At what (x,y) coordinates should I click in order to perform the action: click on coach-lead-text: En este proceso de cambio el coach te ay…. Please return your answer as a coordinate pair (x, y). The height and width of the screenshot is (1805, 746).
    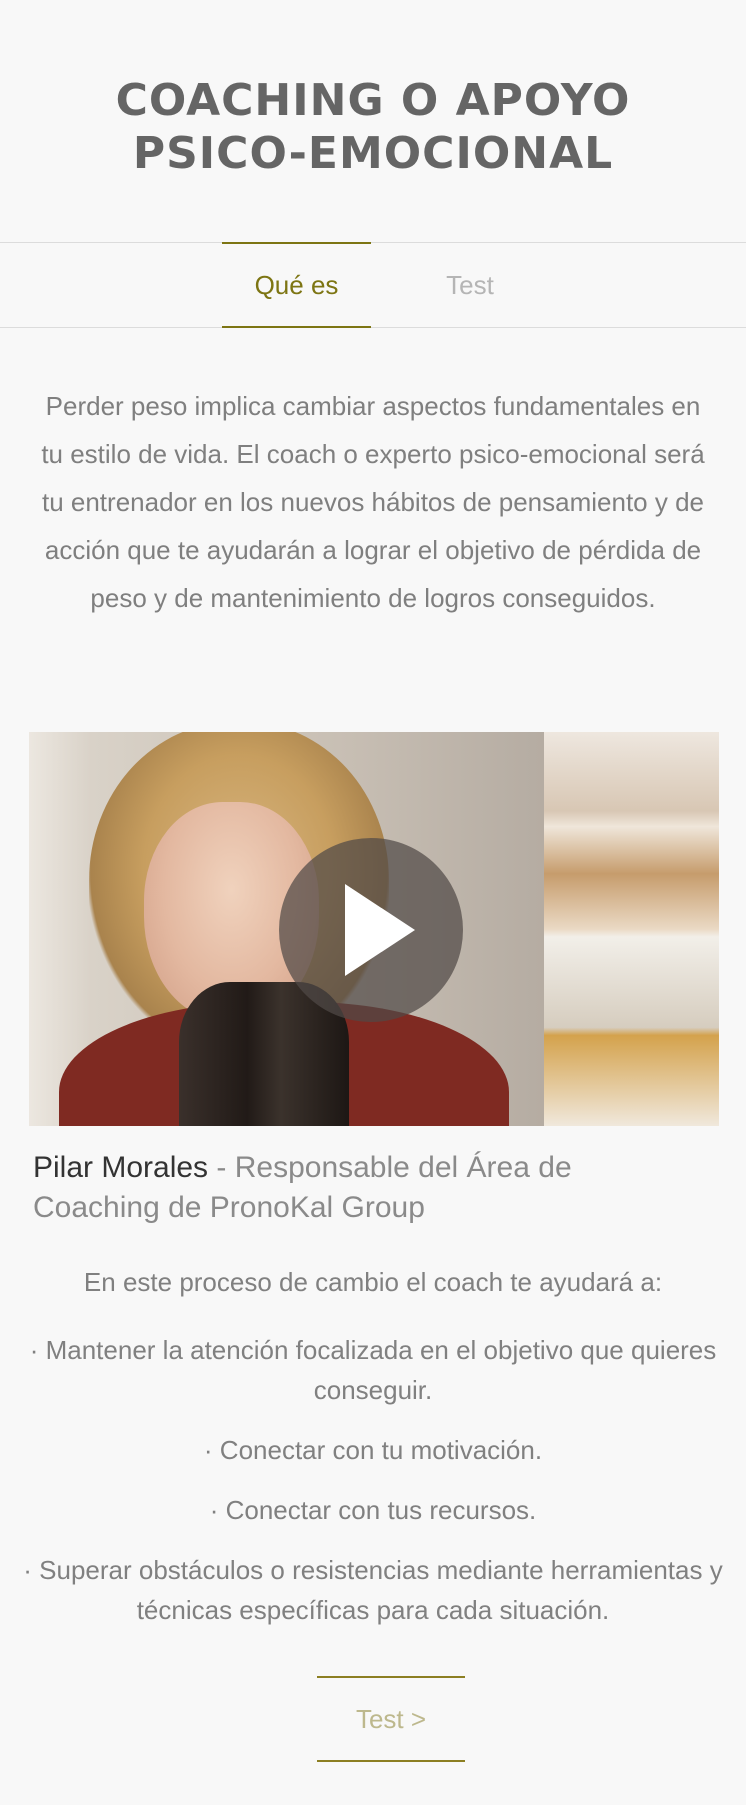
    Looking at the image, I should click on (373, 1282).